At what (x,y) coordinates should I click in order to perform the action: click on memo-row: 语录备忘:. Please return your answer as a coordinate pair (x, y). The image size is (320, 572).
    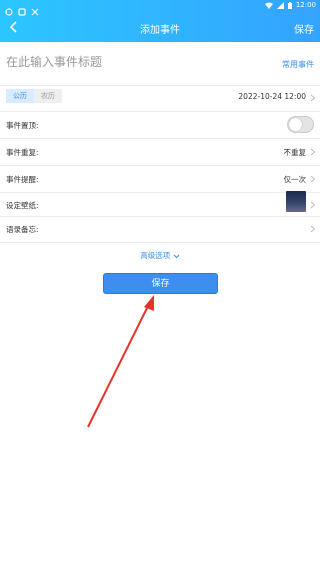
    Looking at the image, I should click on (160, 229).